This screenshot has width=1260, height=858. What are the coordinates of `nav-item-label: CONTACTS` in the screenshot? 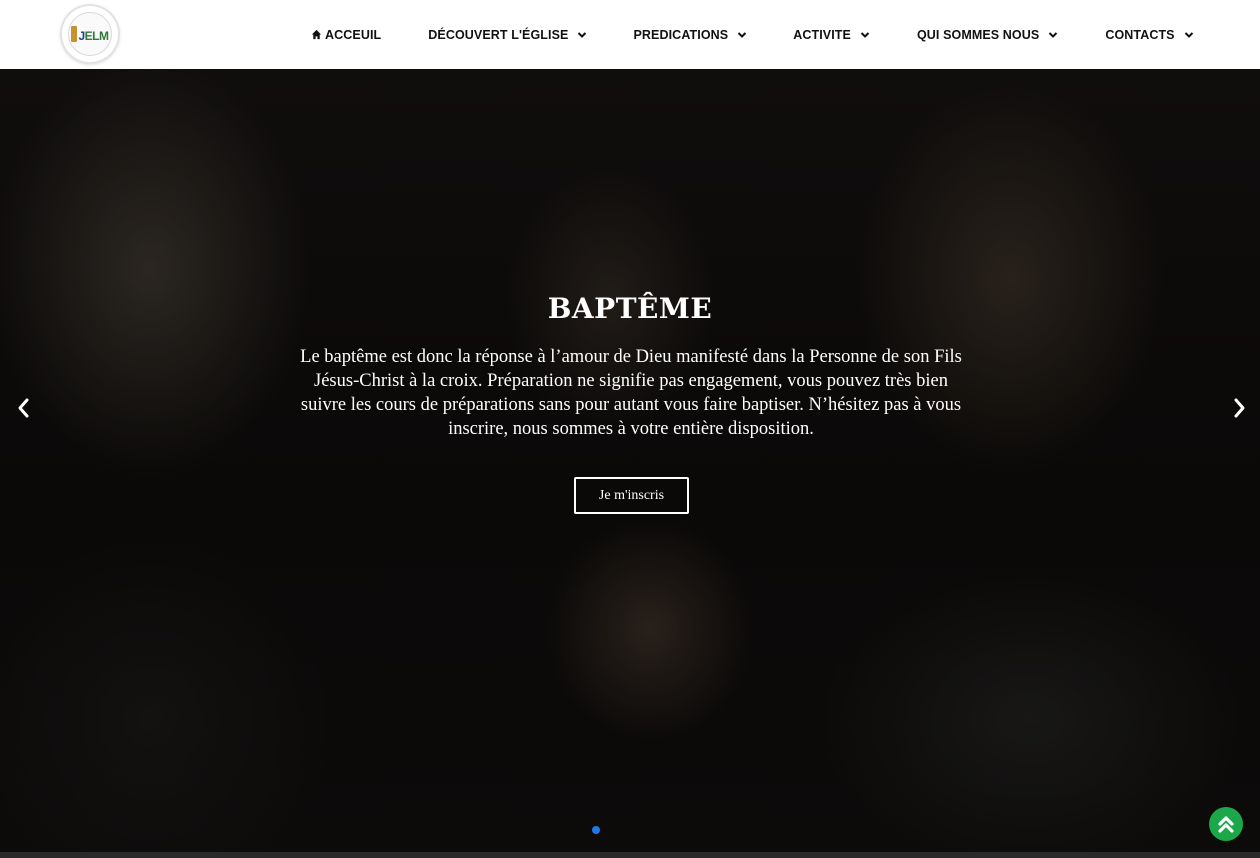 It's located at (1140, 34).